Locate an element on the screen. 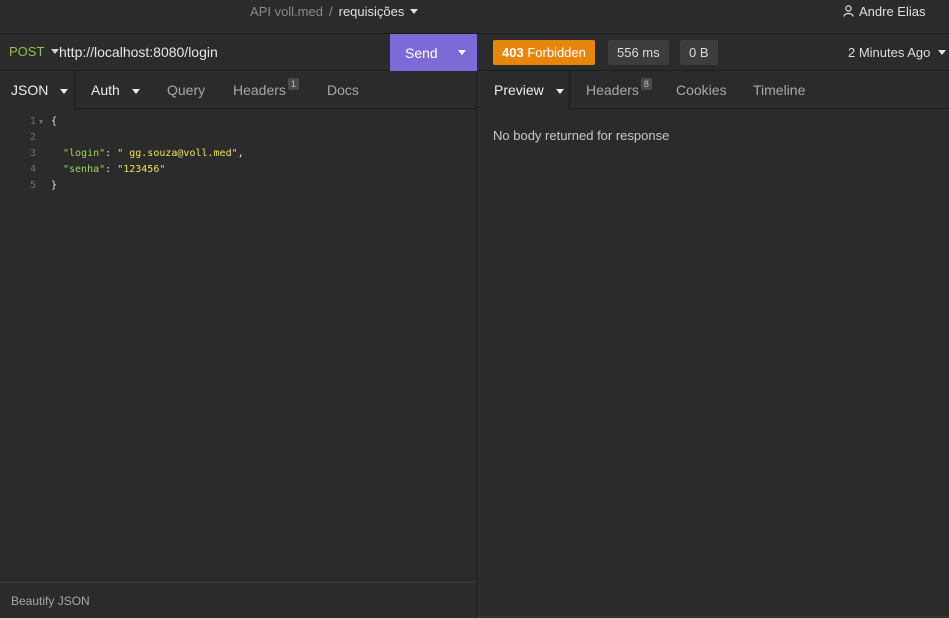 The height and width of the screenshot is (618, 949). tab-docs-label: Docs is located at coordinates (343, 90).